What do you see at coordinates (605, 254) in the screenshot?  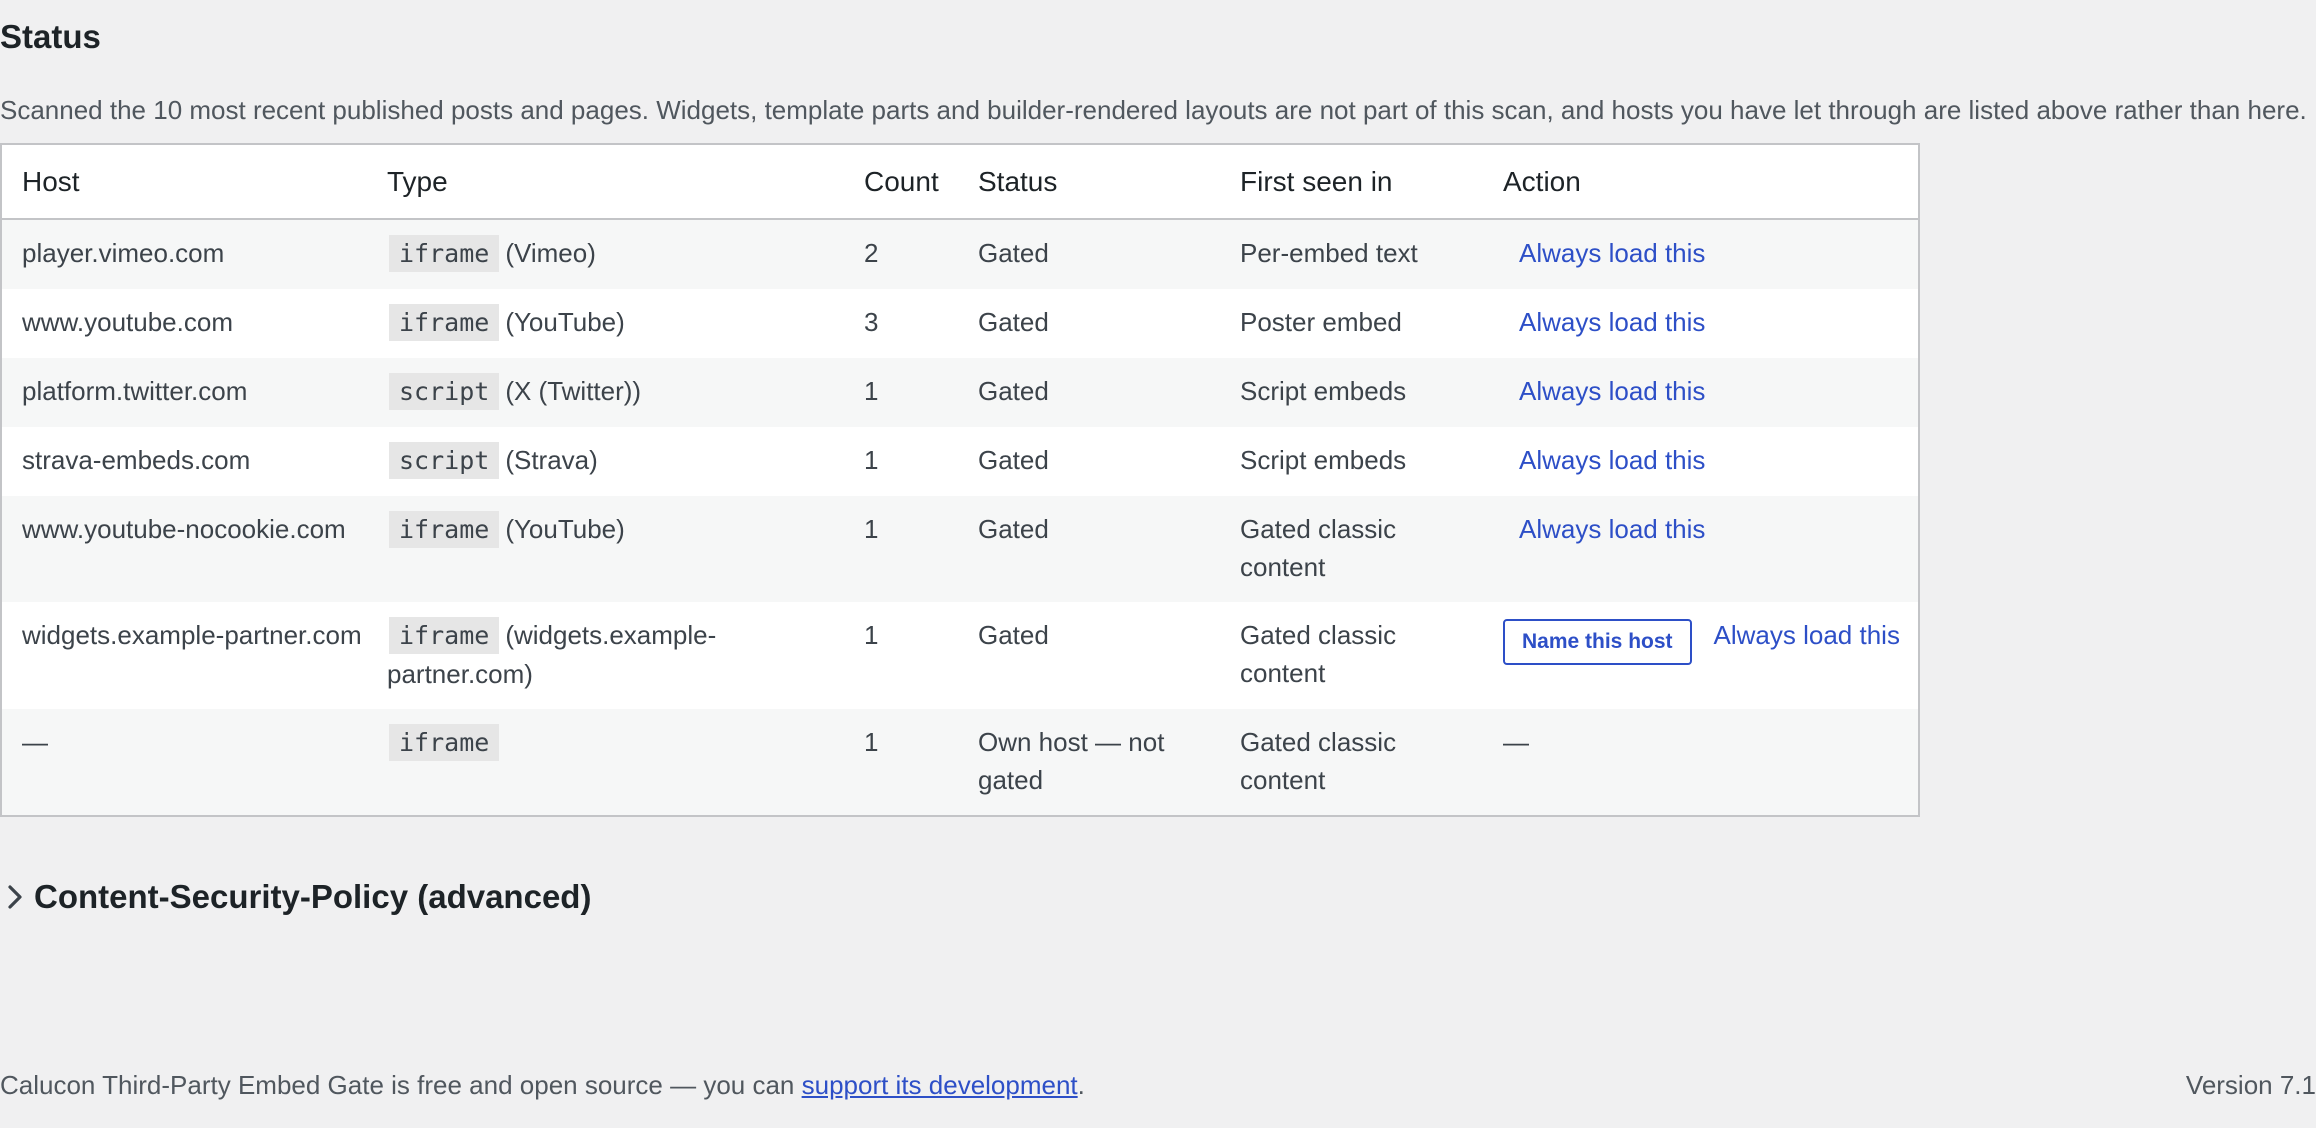 I see `type-cell: iframe (Vimeo)` at bounding box center [605, 254].